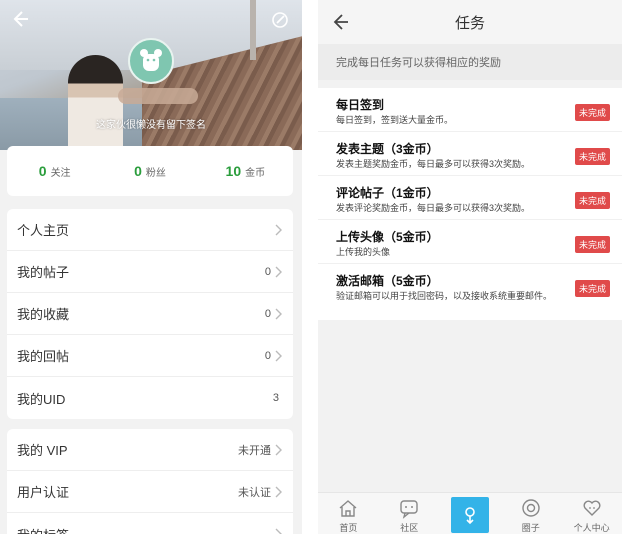 Image resolution: width=622 pixels, height=534 pixels. What do you see at coordinates (43, 272) in the screenshot?
I see `menu-item-label: 我的帖子` at bounding box center [43, 272].